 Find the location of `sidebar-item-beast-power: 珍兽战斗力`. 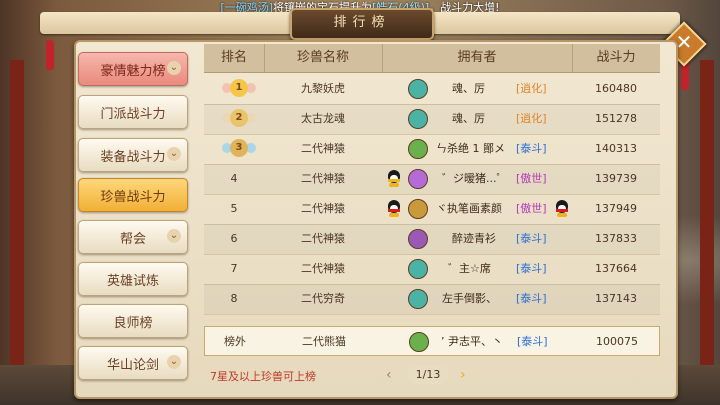

sidebar-item-beast-power: 珍兽战斗力 is located at coordinates (133, 195).